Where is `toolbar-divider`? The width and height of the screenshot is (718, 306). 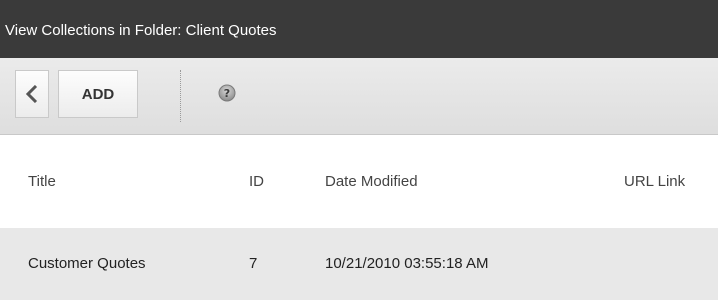
toolbar-divider is located at coordinates (180, 96).